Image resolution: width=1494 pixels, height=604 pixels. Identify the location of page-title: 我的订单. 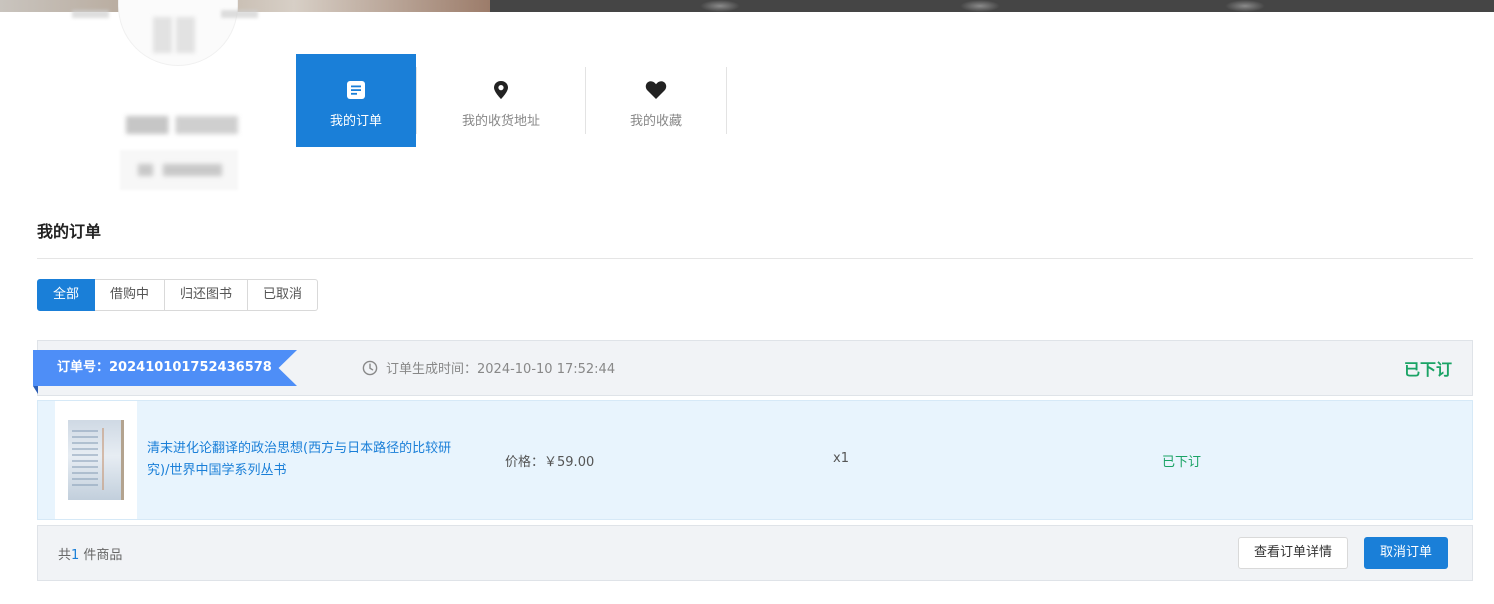
(69, 231).